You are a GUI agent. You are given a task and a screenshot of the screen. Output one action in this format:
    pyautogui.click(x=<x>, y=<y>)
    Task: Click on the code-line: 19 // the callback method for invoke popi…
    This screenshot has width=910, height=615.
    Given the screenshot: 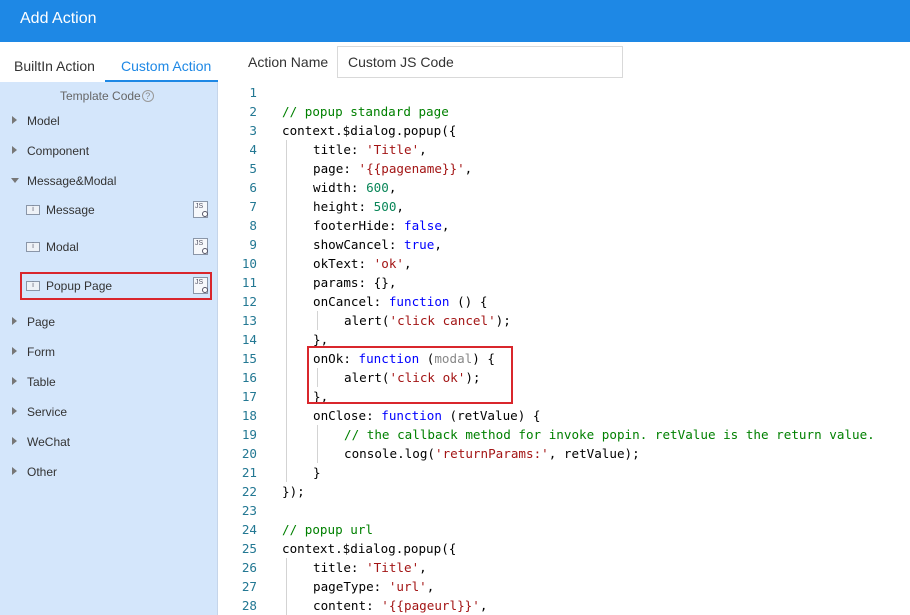 What is the action you would take?
    pyautogui.click(x=564, y=434)
    